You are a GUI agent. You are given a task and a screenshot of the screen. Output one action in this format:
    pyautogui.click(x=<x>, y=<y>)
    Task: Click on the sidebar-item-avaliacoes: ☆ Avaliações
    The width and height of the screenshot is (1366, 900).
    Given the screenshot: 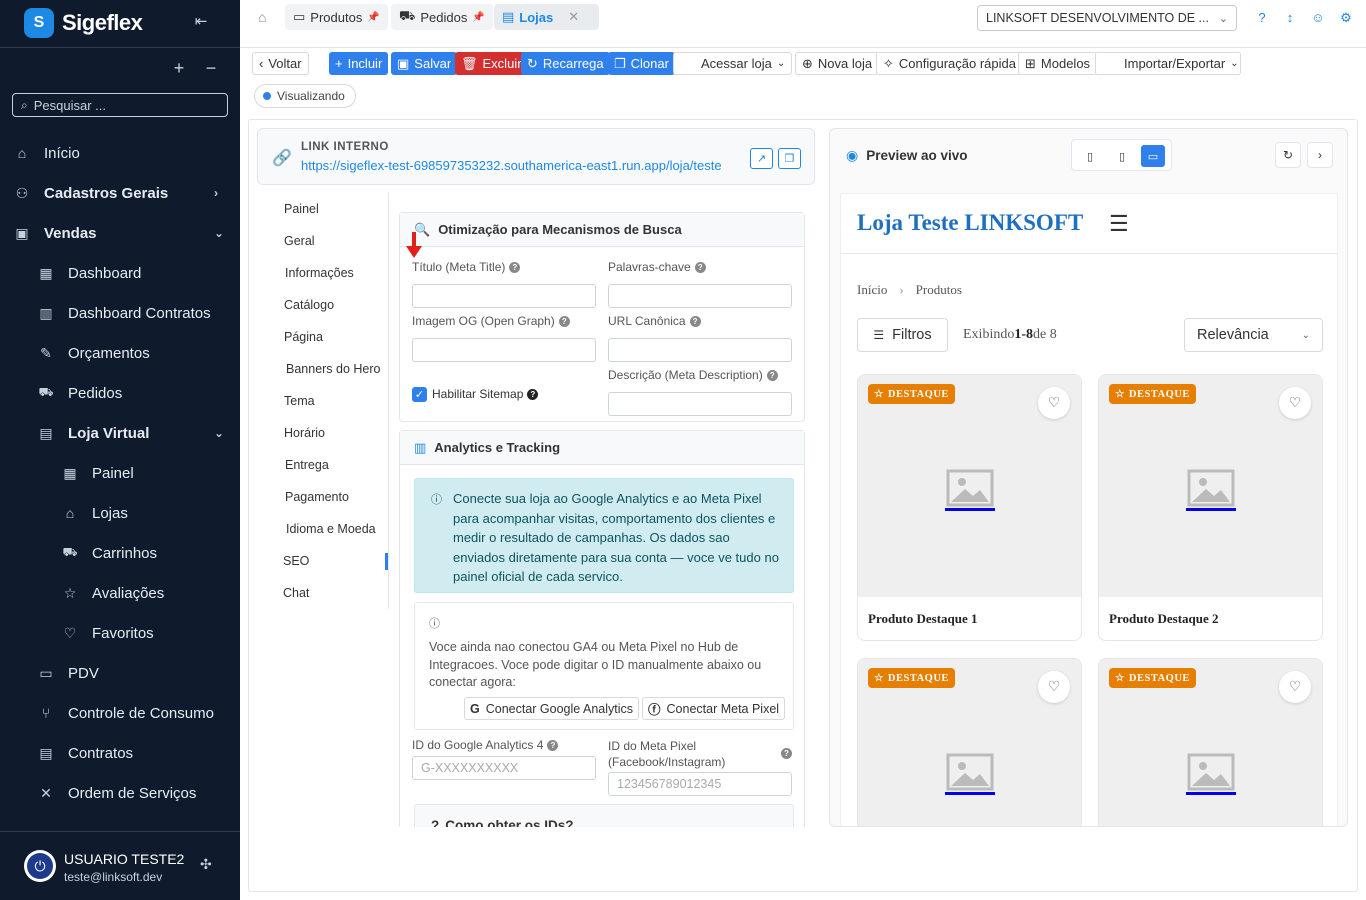 What is the action you would take?
    pyautogui.click(x=120, y=593)
    